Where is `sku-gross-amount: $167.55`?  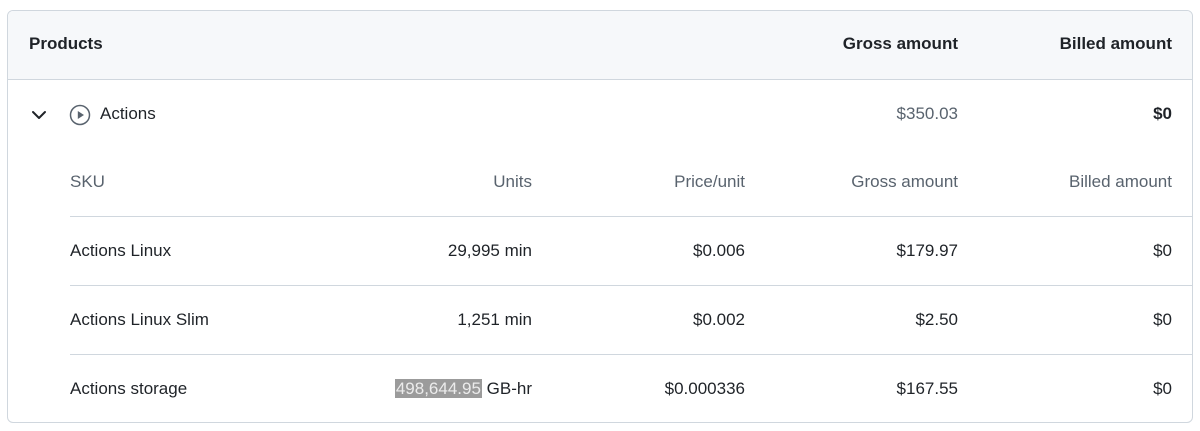
sku-gross-amount: $167.55 is located at coordinates (927, 388).